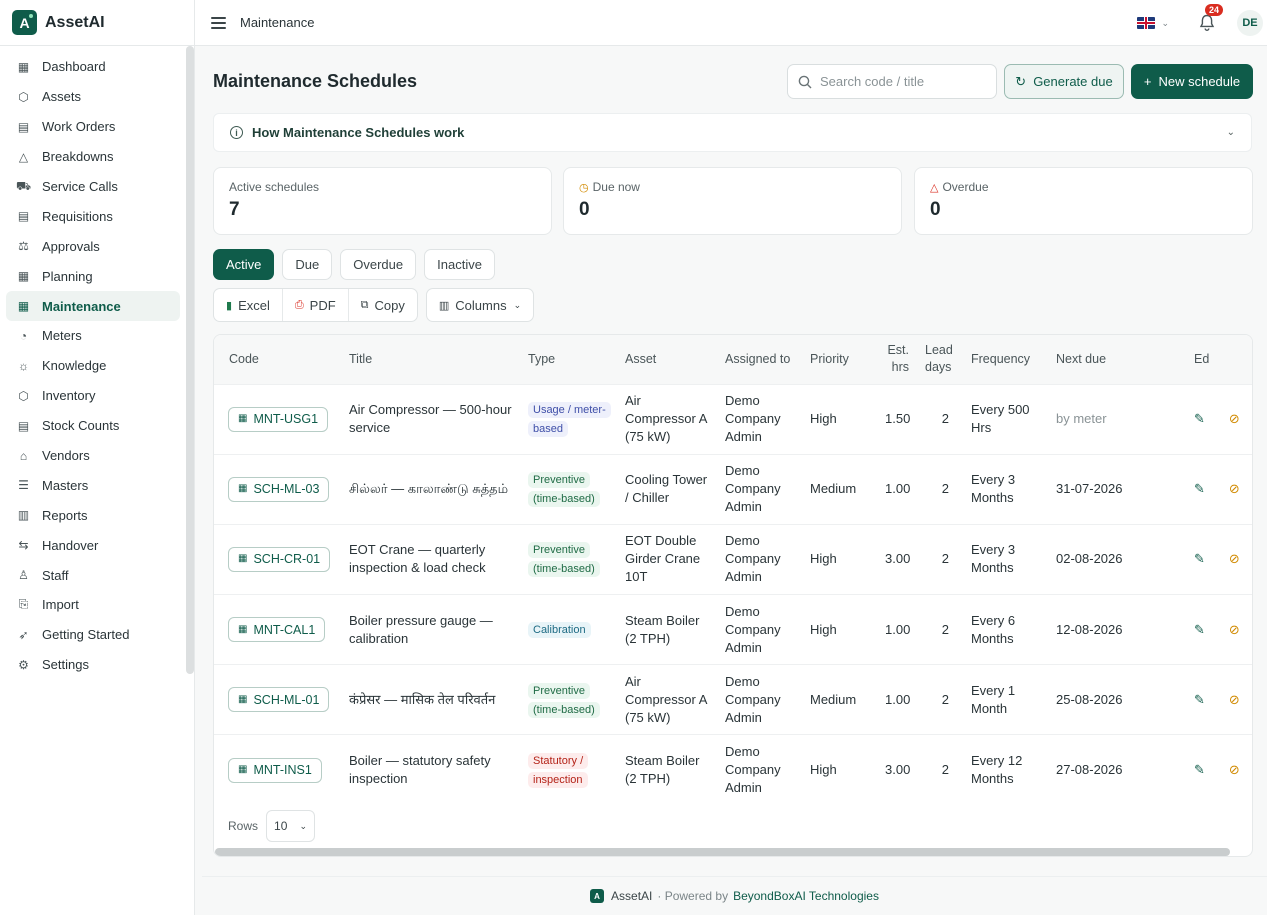  What do you see at coordinates (277, 359) in the screenshot?
I see `col-header-code: Code` at bounding box center [277, 359].